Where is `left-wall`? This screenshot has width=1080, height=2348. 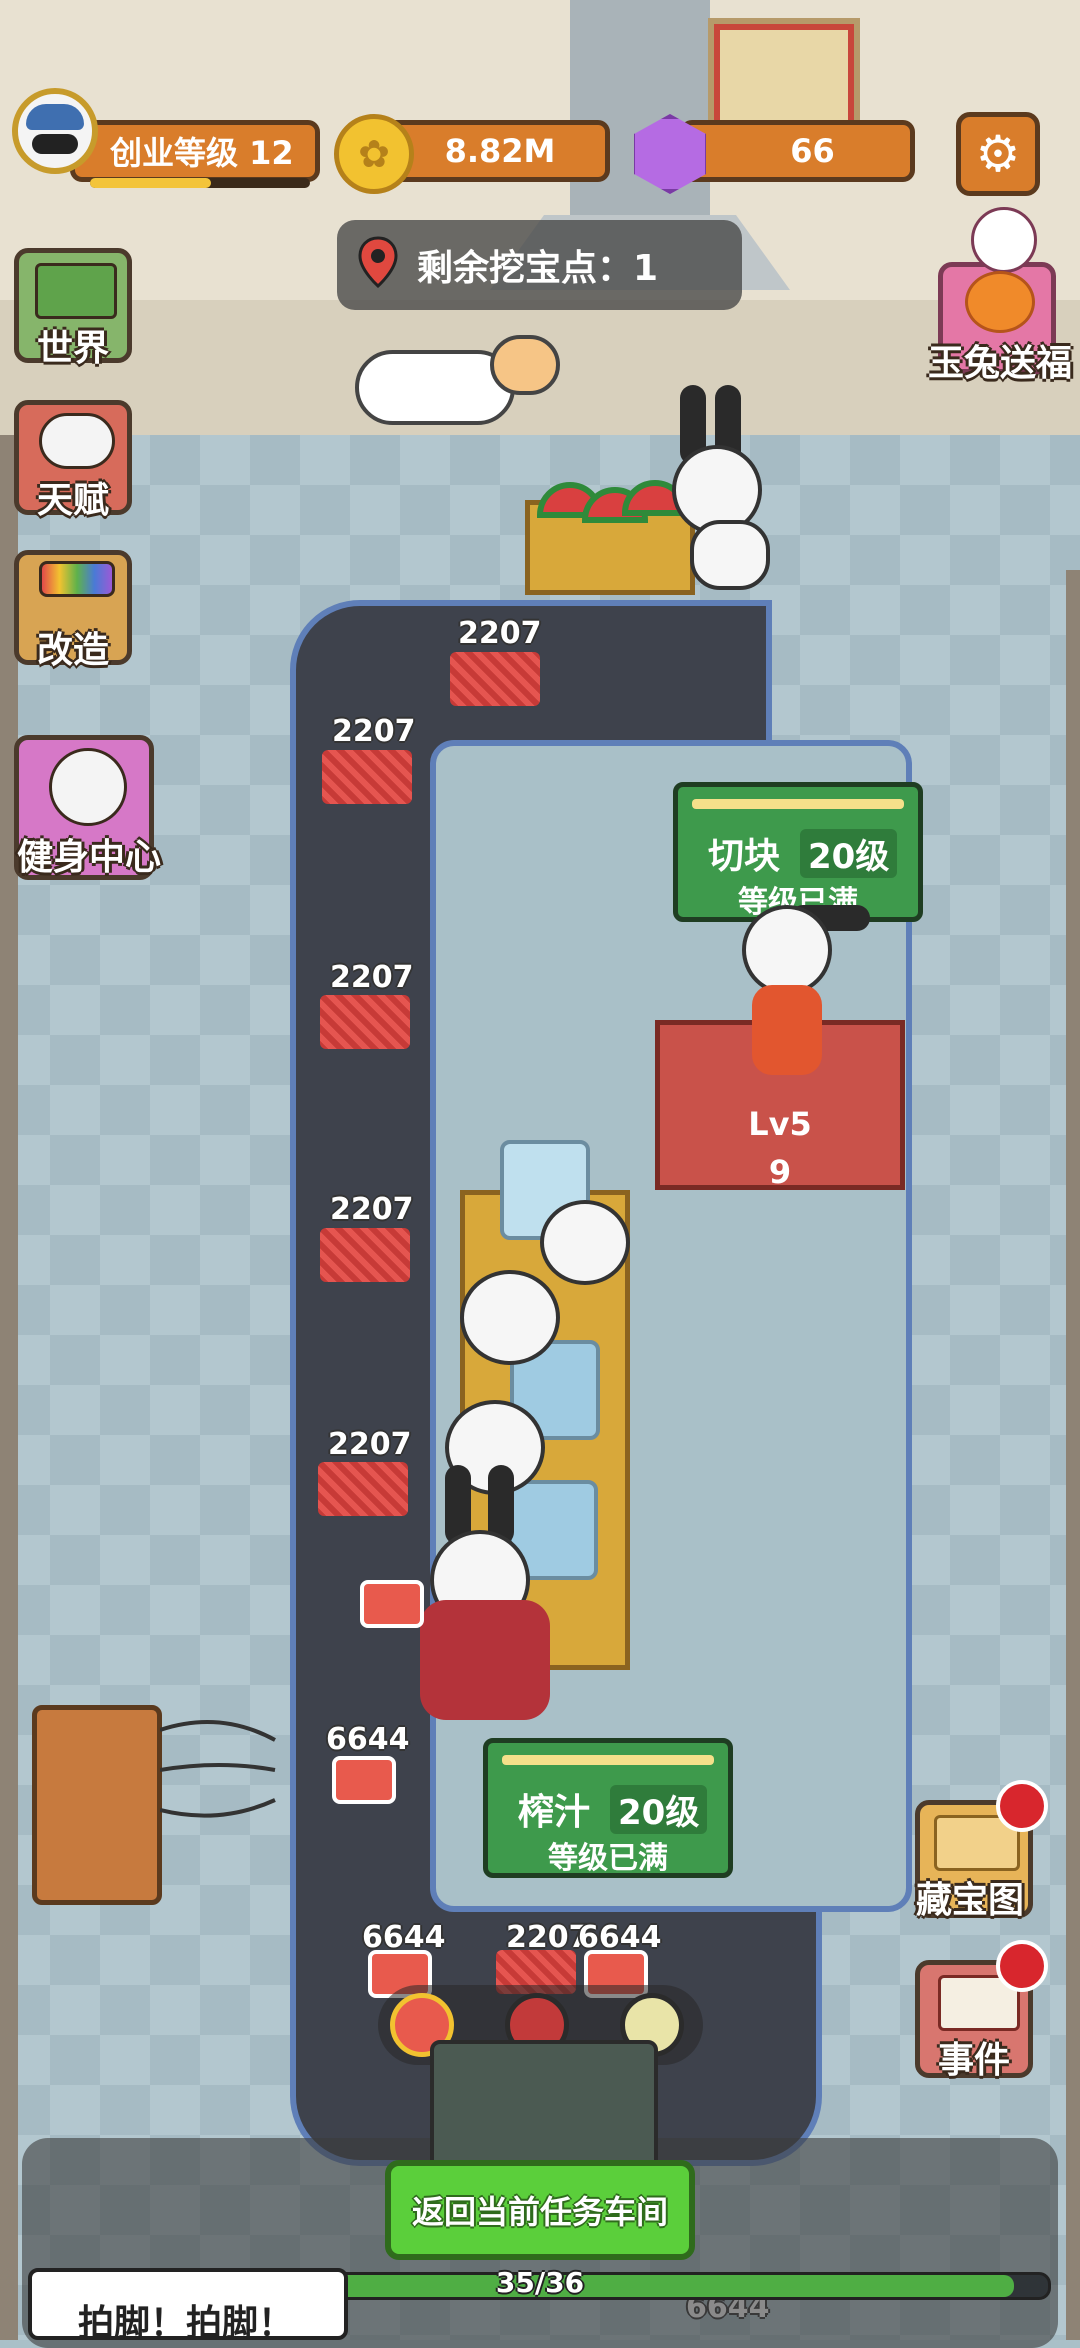 left-wall is located at coordinates (9, 1387).